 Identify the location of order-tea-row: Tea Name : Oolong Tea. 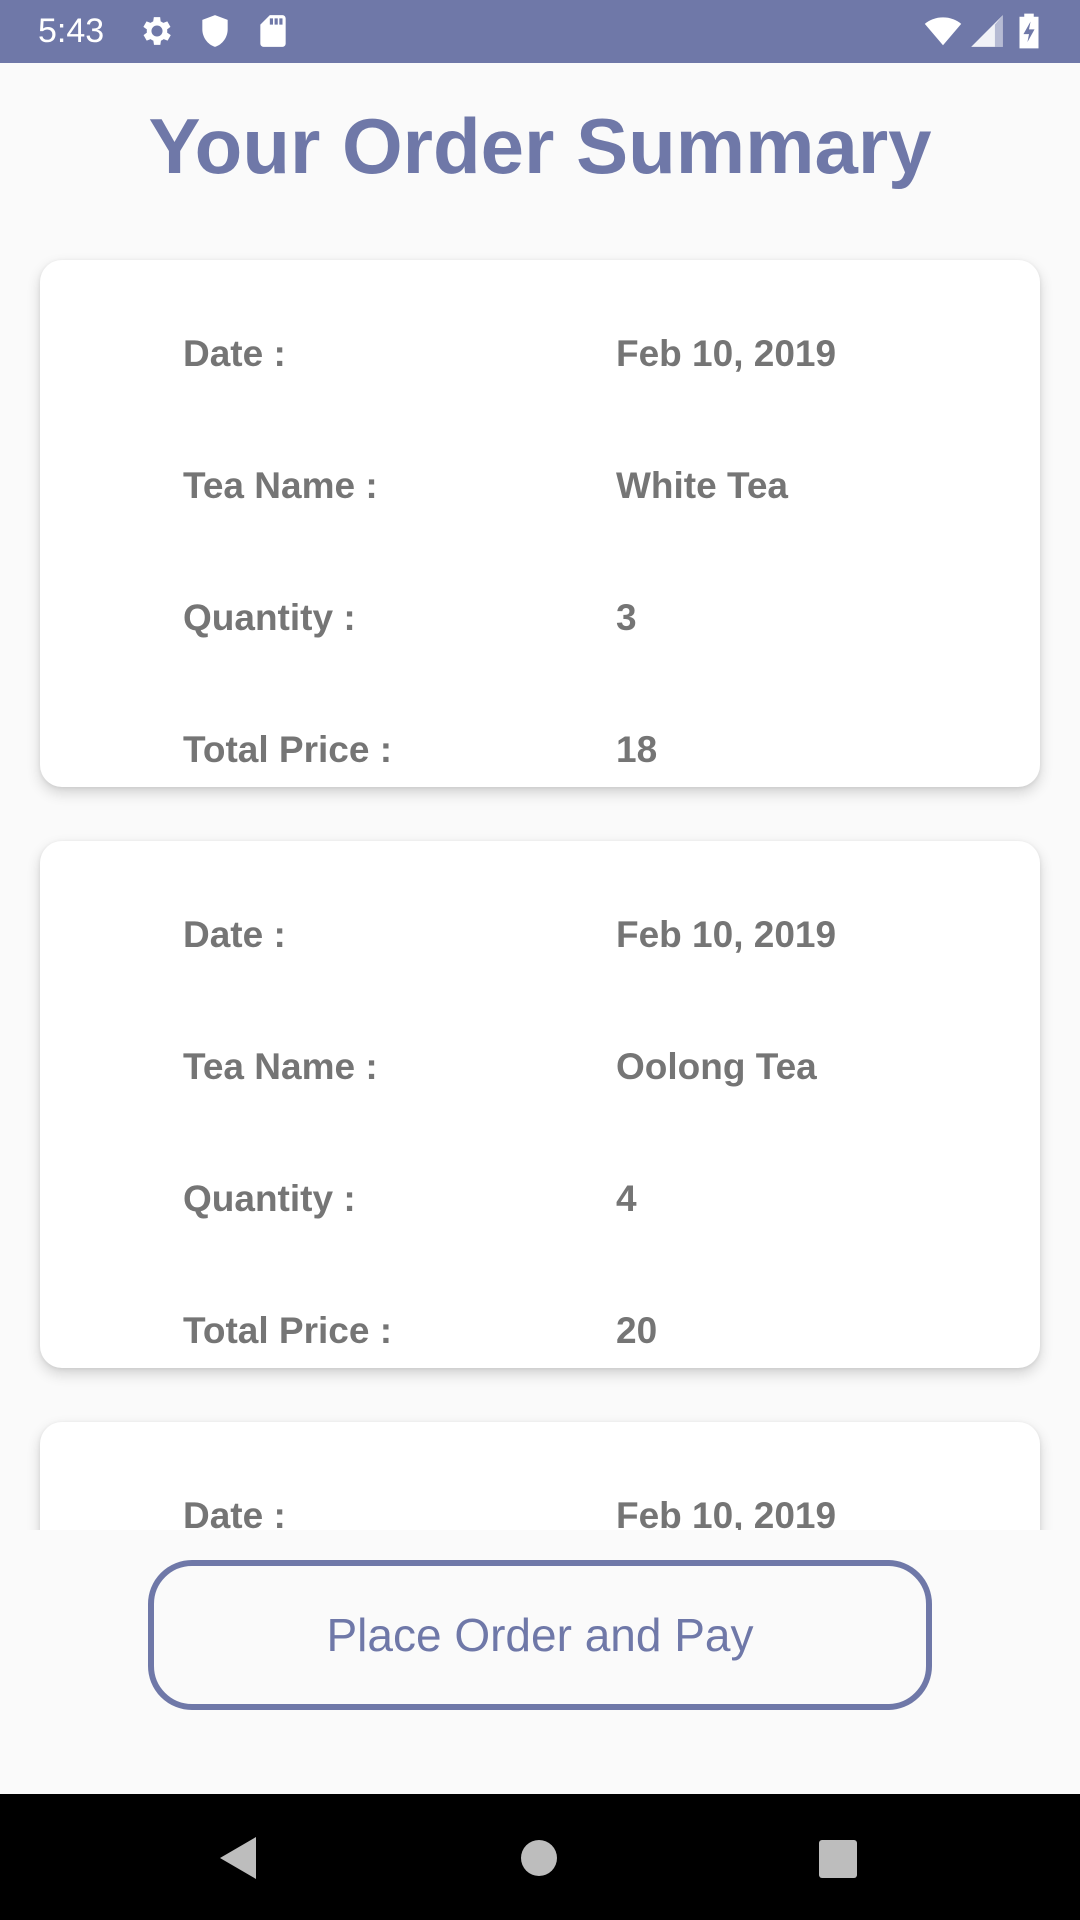
(540, 1067).